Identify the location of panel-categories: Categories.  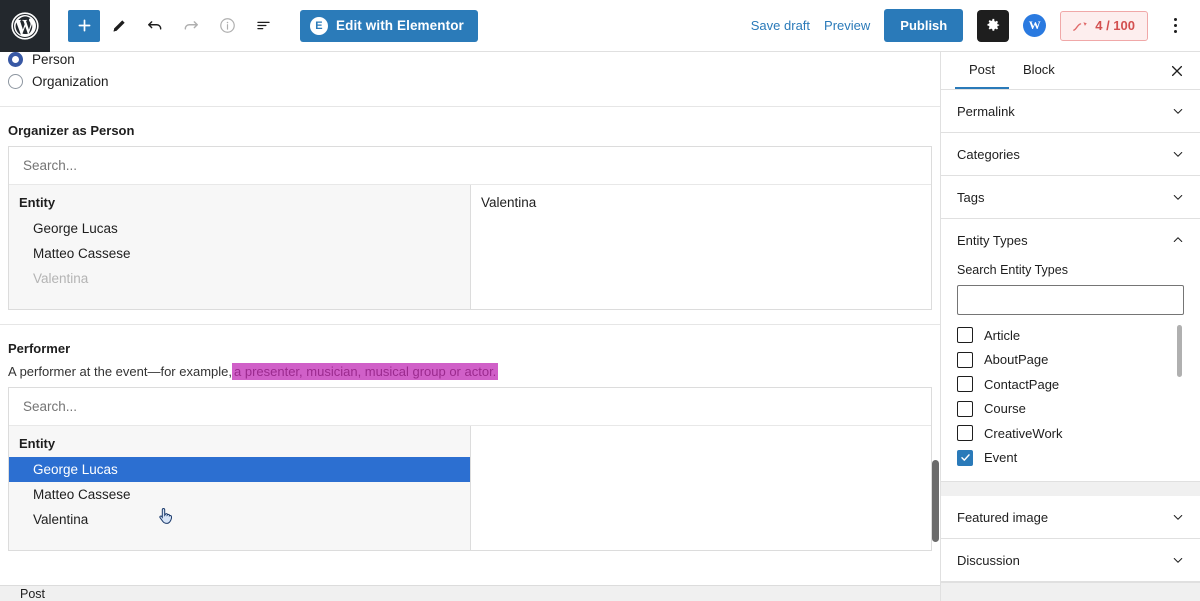
(1070, 154).